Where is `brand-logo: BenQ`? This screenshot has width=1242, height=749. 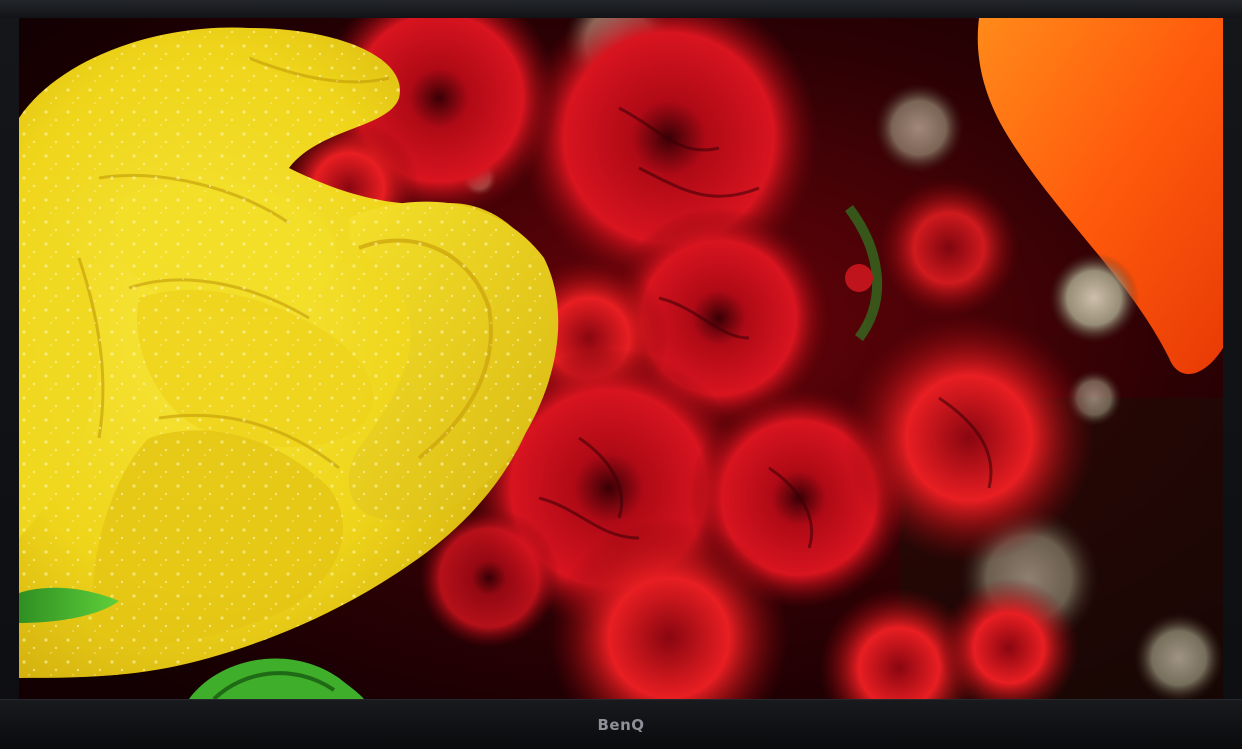 brand-logo: BenQ is located at coordinates (621, 725).